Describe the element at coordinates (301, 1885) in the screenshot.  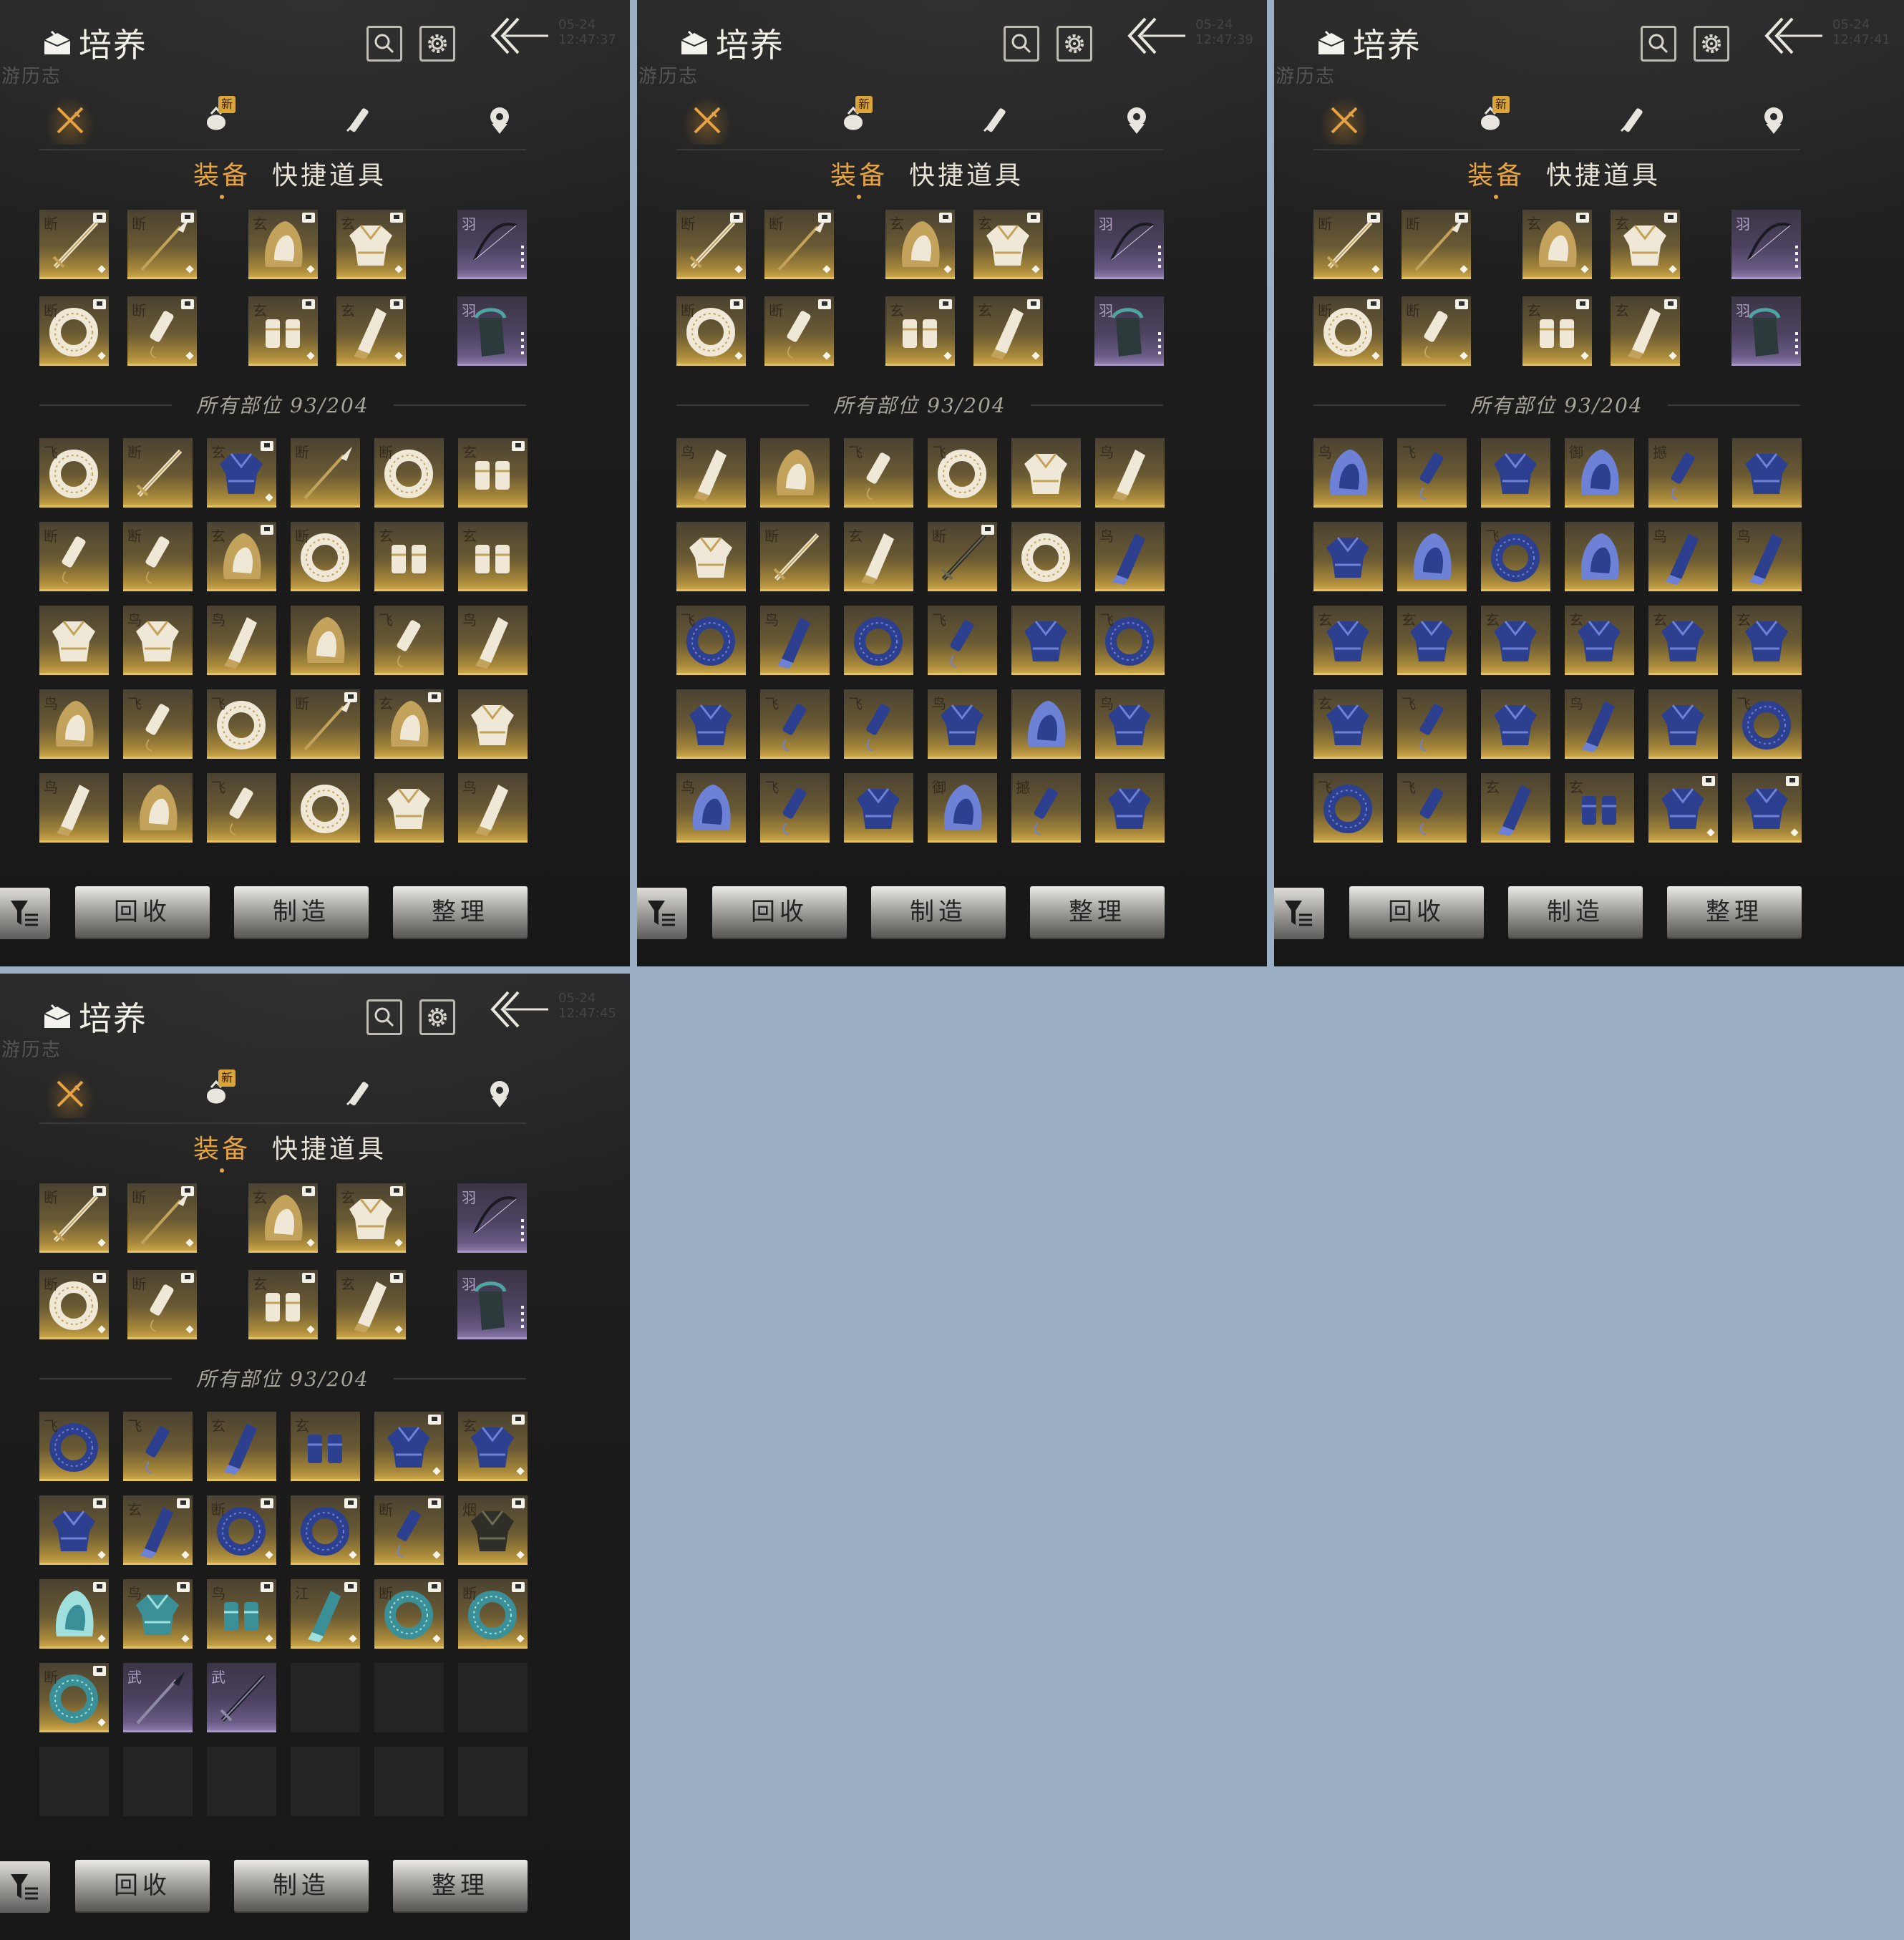
I see `craft-button: 制造` at that location.